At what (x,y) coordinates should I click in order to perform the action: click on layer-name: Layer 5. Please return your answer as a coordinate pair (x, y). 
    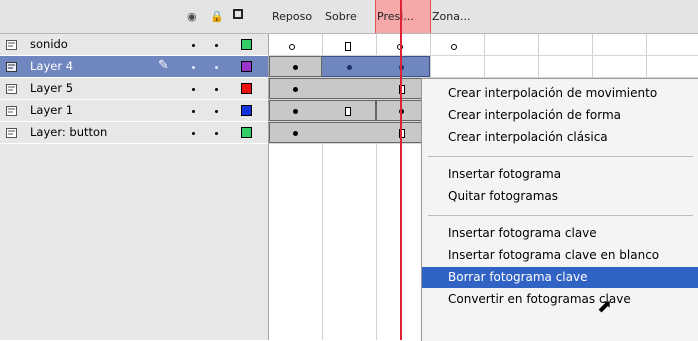
    Looking at the image, I should click on (52, 88).